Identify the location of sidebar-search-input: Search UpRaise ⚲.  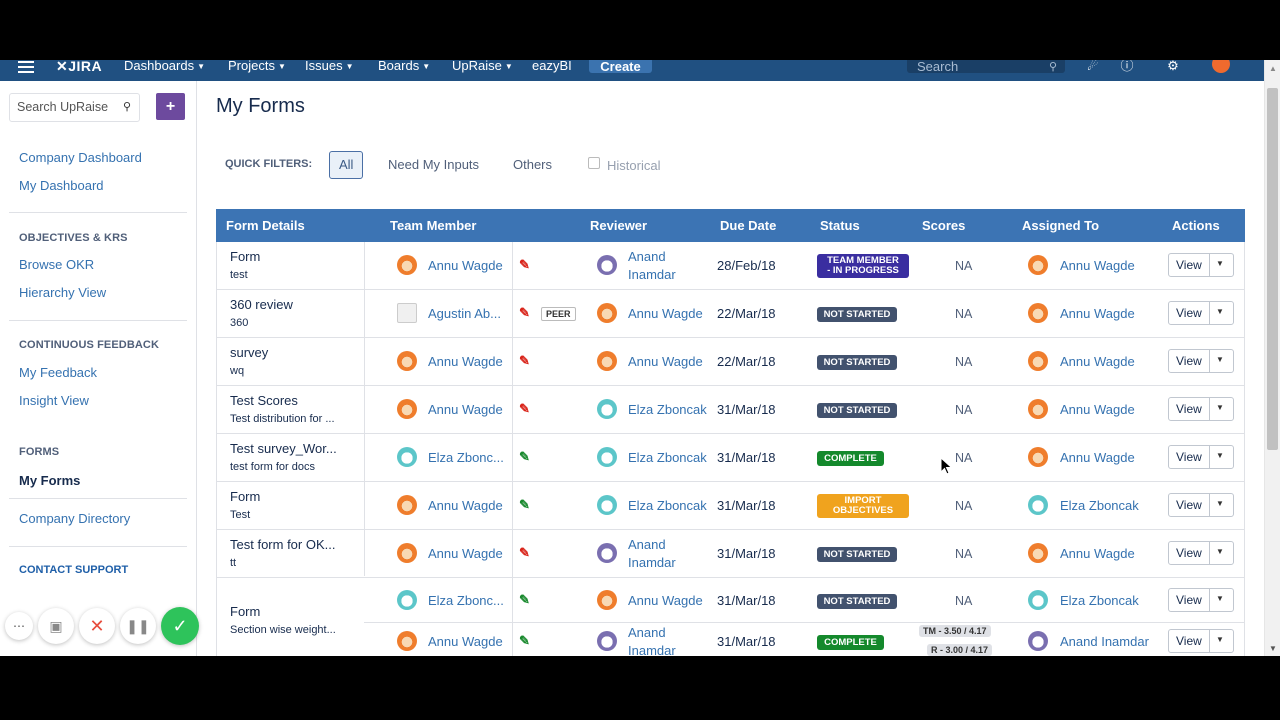
(74, 107).